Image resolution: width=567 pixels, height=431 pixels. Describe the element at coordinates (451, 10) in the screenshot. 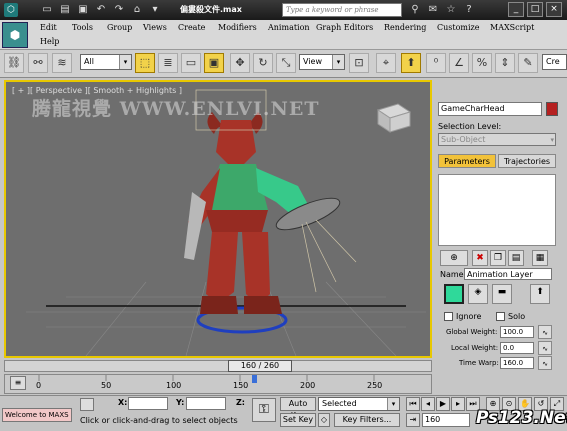

I see `favorites-star-icon: ☆` at that location.